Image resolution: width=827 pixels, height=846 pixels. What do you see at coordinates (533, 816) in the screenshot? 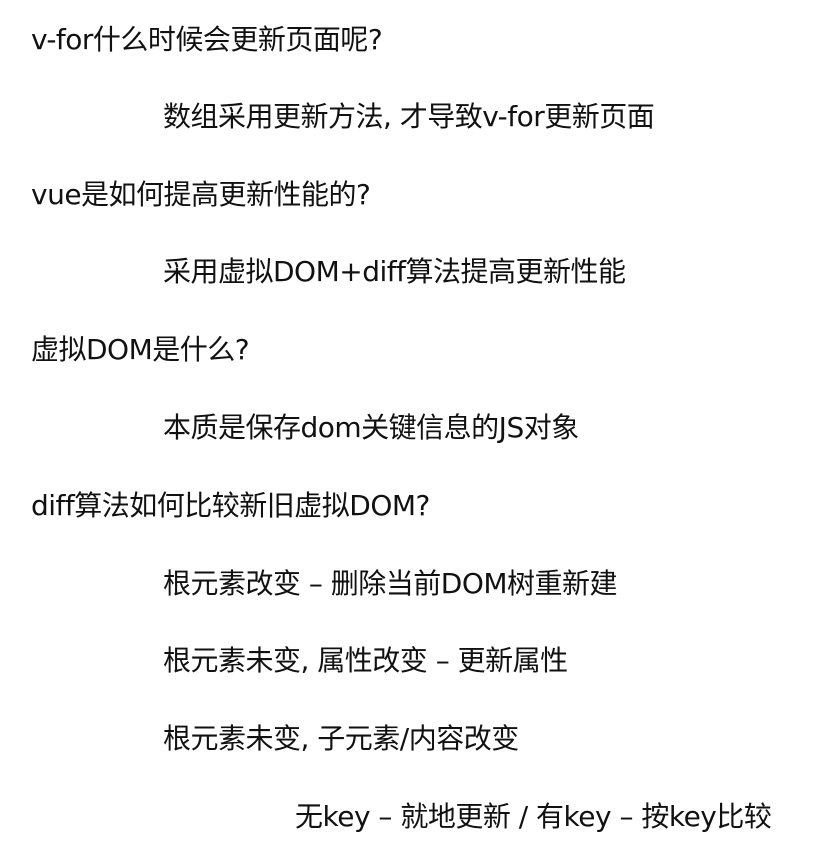
I see `sub-answer-key-compare: 无key – 就地更新 / 有key – 按key比较` at bounding box center [533, 816].